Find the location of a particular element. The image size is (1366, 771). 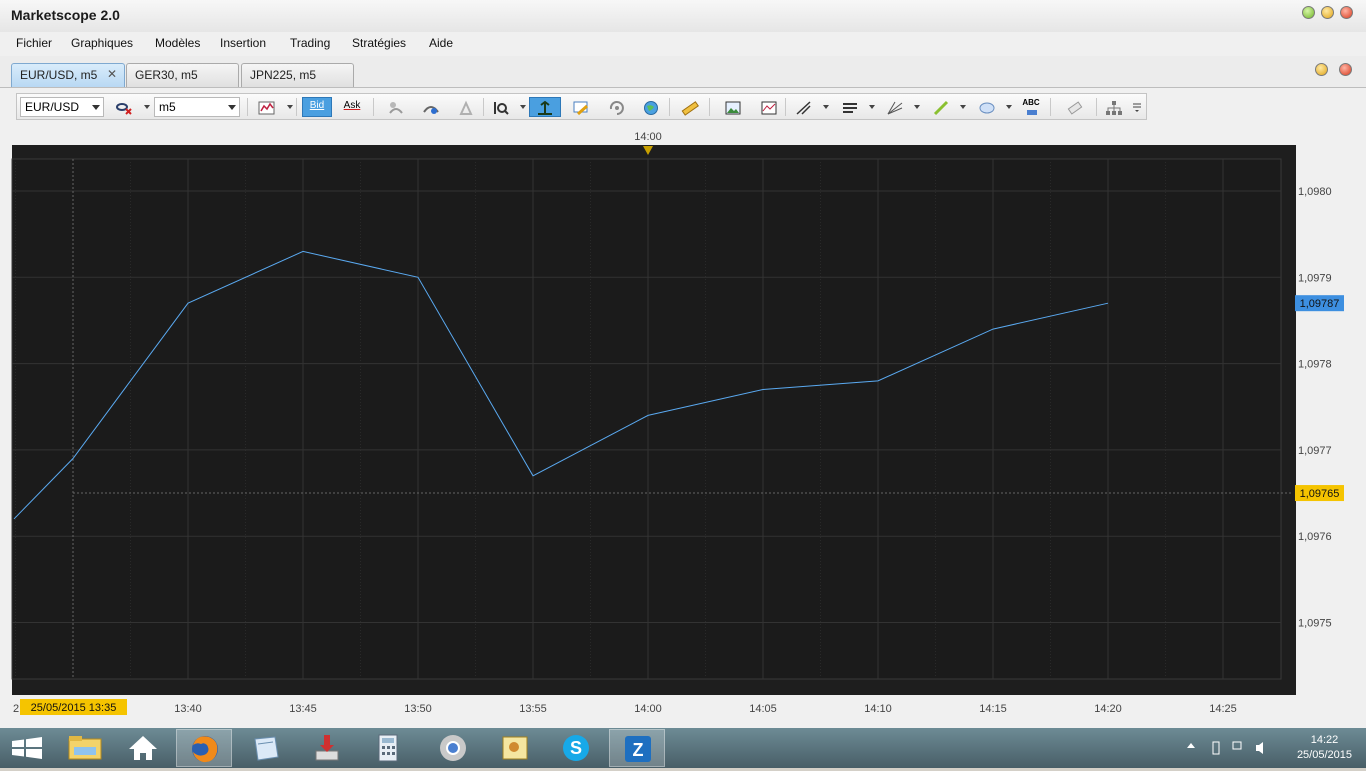

fibonacci-icon is located at coordinates (803, 108).